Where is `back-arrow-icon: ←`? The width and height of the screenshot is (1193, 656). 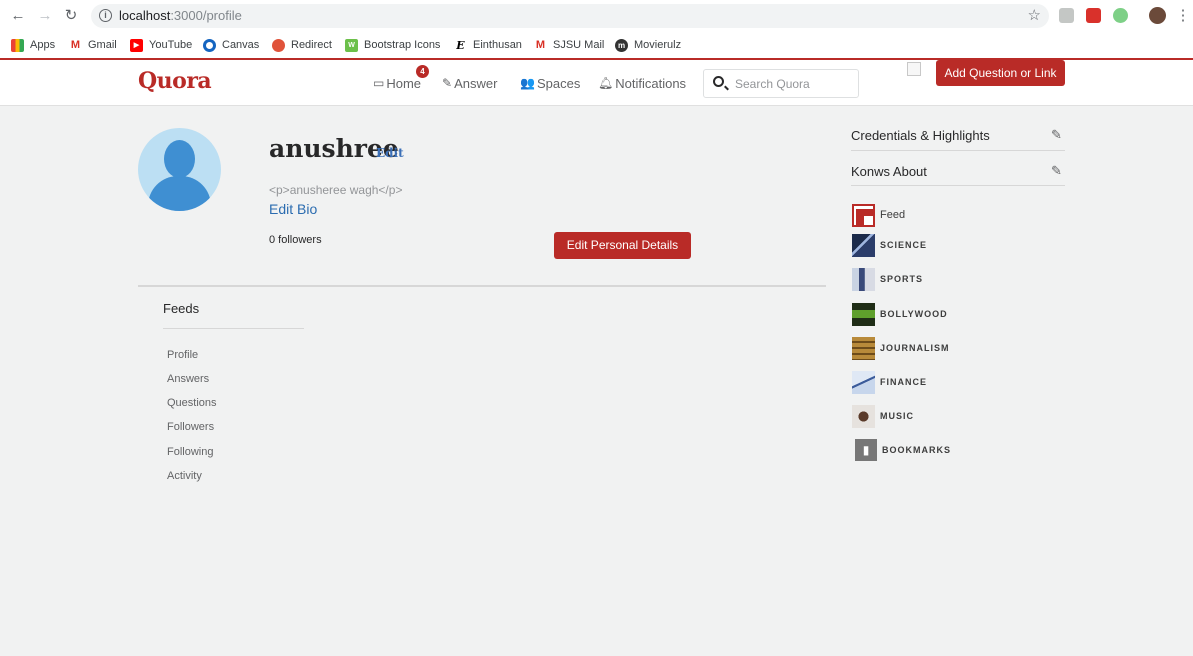 back-arrow-icon: ← is located at coordinates (18, 16).